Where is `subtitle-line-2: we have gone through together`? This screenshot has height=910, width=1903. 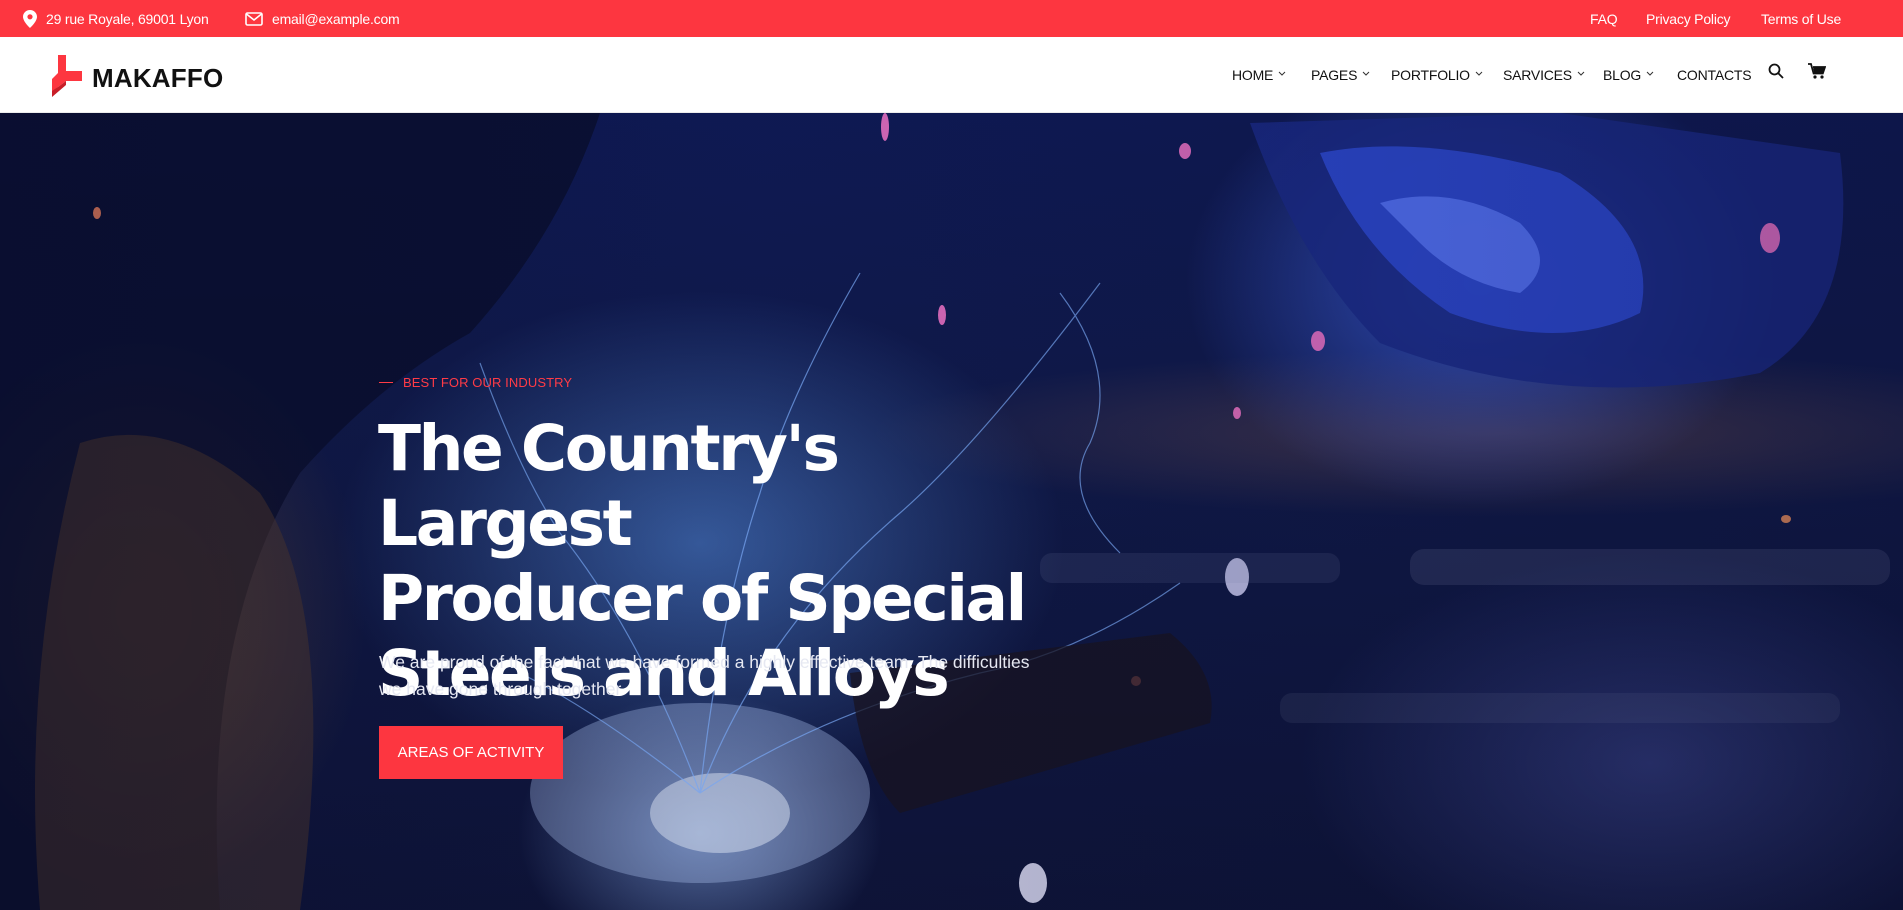 subtitle-line-2: we have gone through together is located at coordinates (500, 689).